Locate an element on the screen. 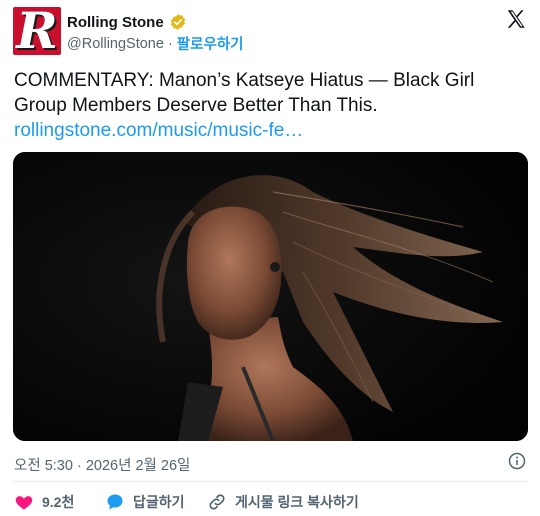 Image resolution: width=540 pixels, height=516 pixels. reply-bubble-icon is located at coordinates (115, 502).